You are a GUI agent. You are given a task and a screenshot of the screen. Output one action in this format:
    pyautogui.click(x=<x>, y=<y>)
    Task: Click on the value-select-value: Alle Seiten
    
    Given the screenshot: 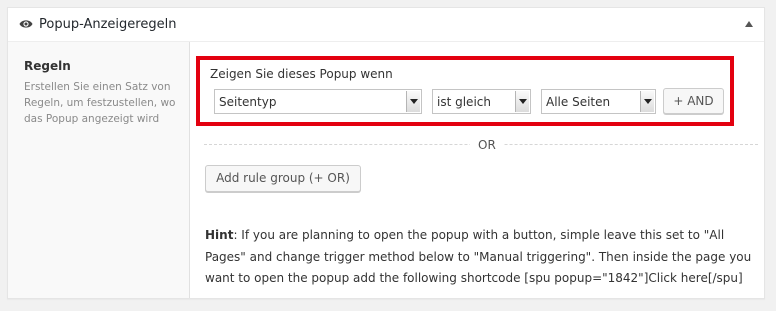 What is the action you would take?
    pyautogui.click(x=578, y=102)
    